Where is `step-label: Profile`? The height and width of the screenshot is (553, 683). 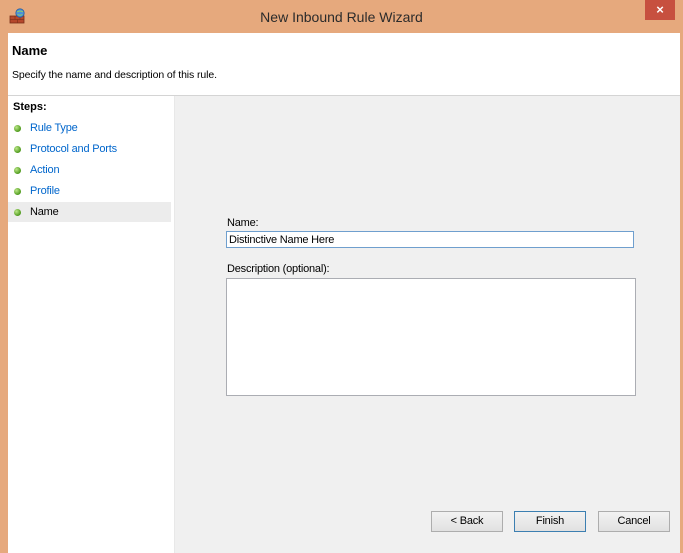
step-label: Profile is located at coordinates (45, 191).